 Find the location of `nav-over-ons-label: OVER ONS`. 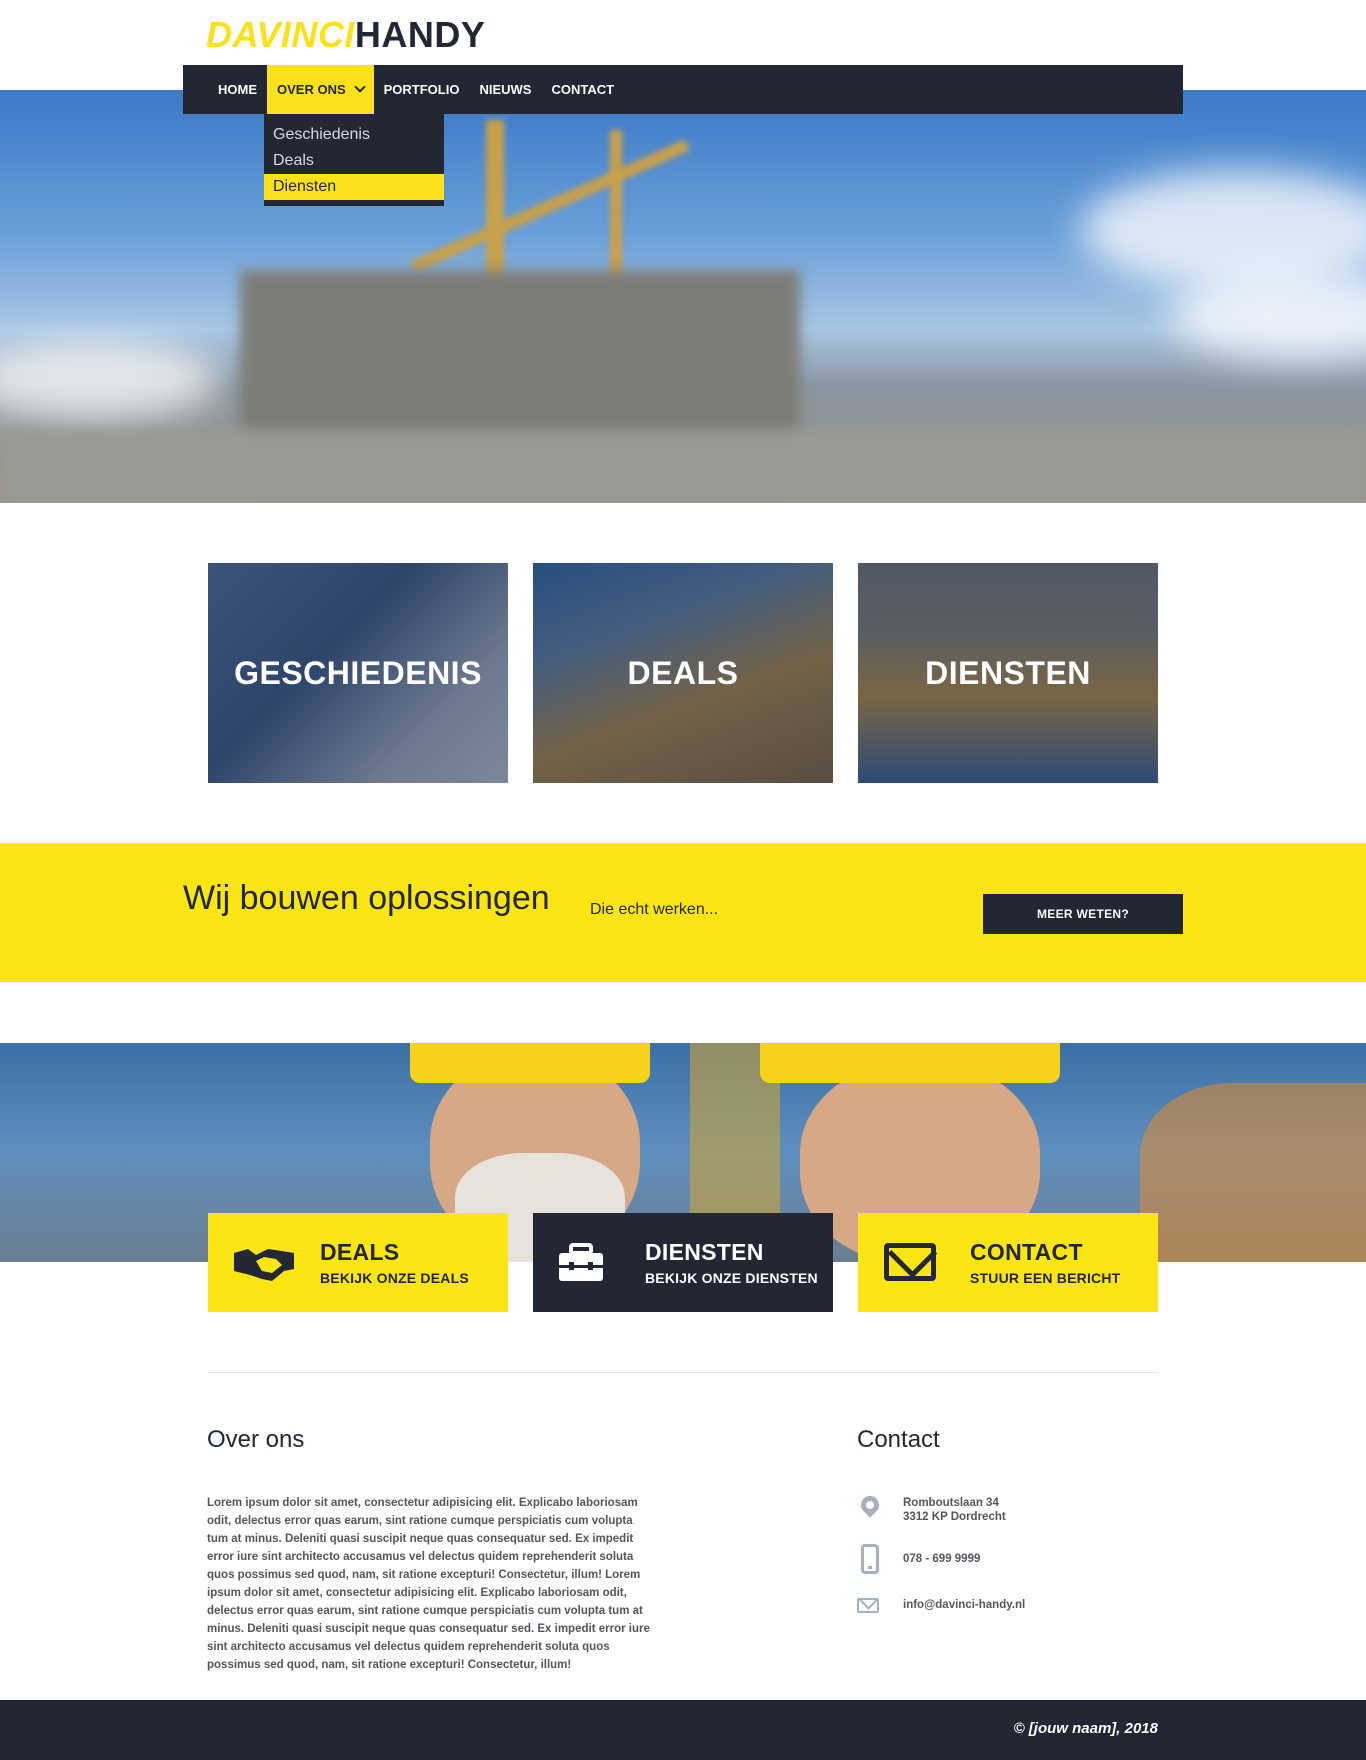

nav-over-ons-label: OVER ONS is located at coordinates (311, 89).